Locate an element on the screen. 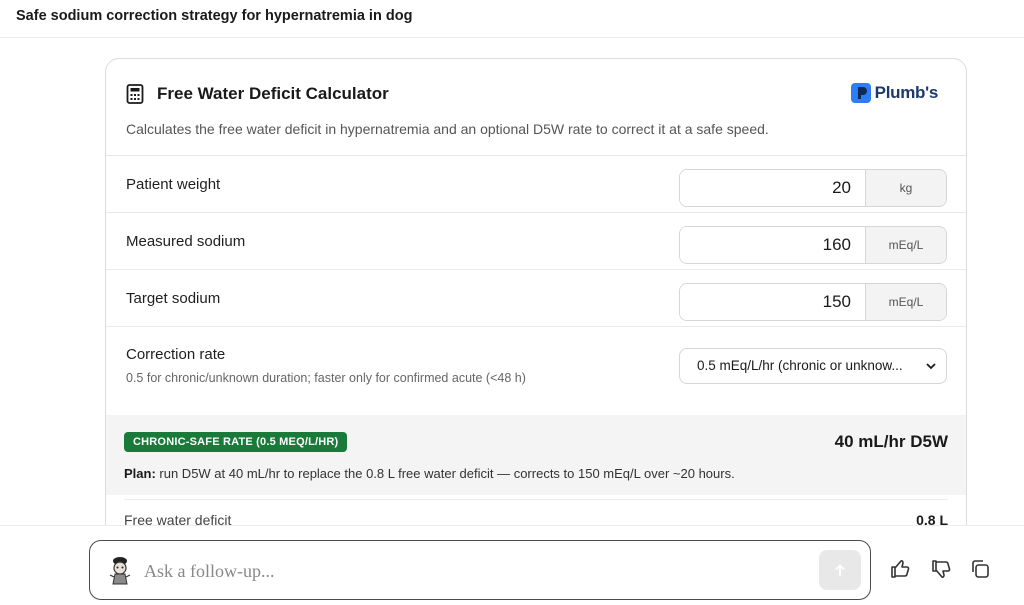  weight-input is located at coordinates (772, 188).